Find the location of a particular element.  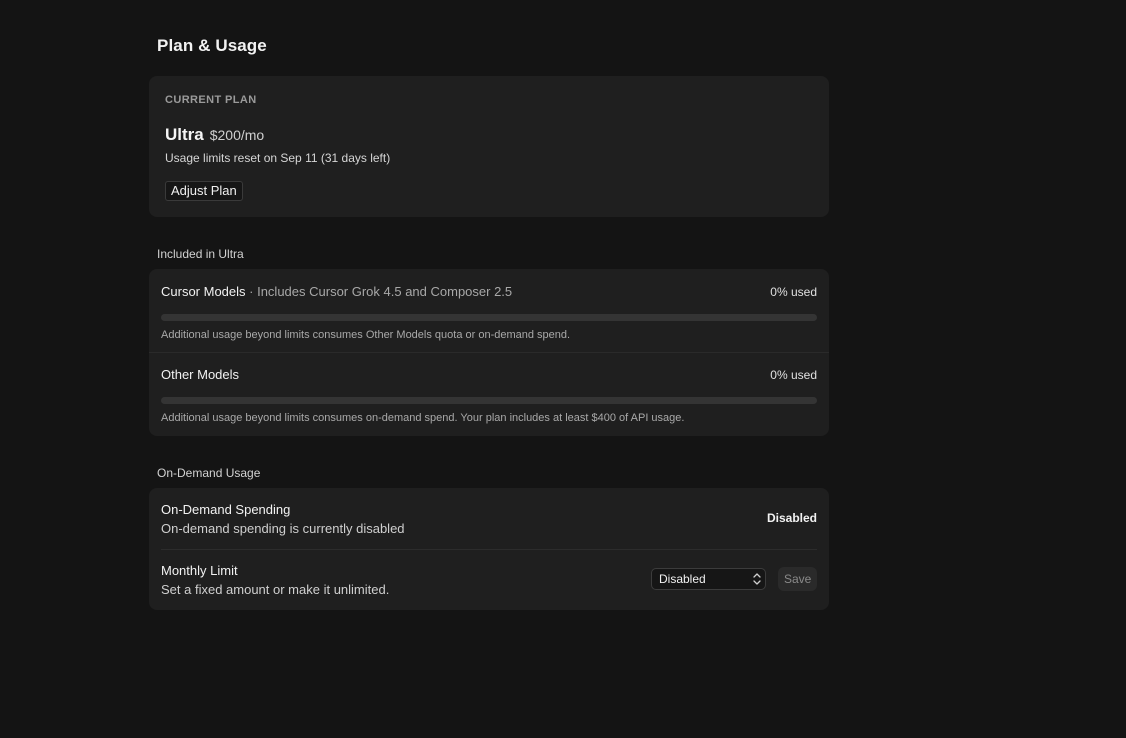

on-demand-status-badge: Disabled is located at coordinates (791, 518).